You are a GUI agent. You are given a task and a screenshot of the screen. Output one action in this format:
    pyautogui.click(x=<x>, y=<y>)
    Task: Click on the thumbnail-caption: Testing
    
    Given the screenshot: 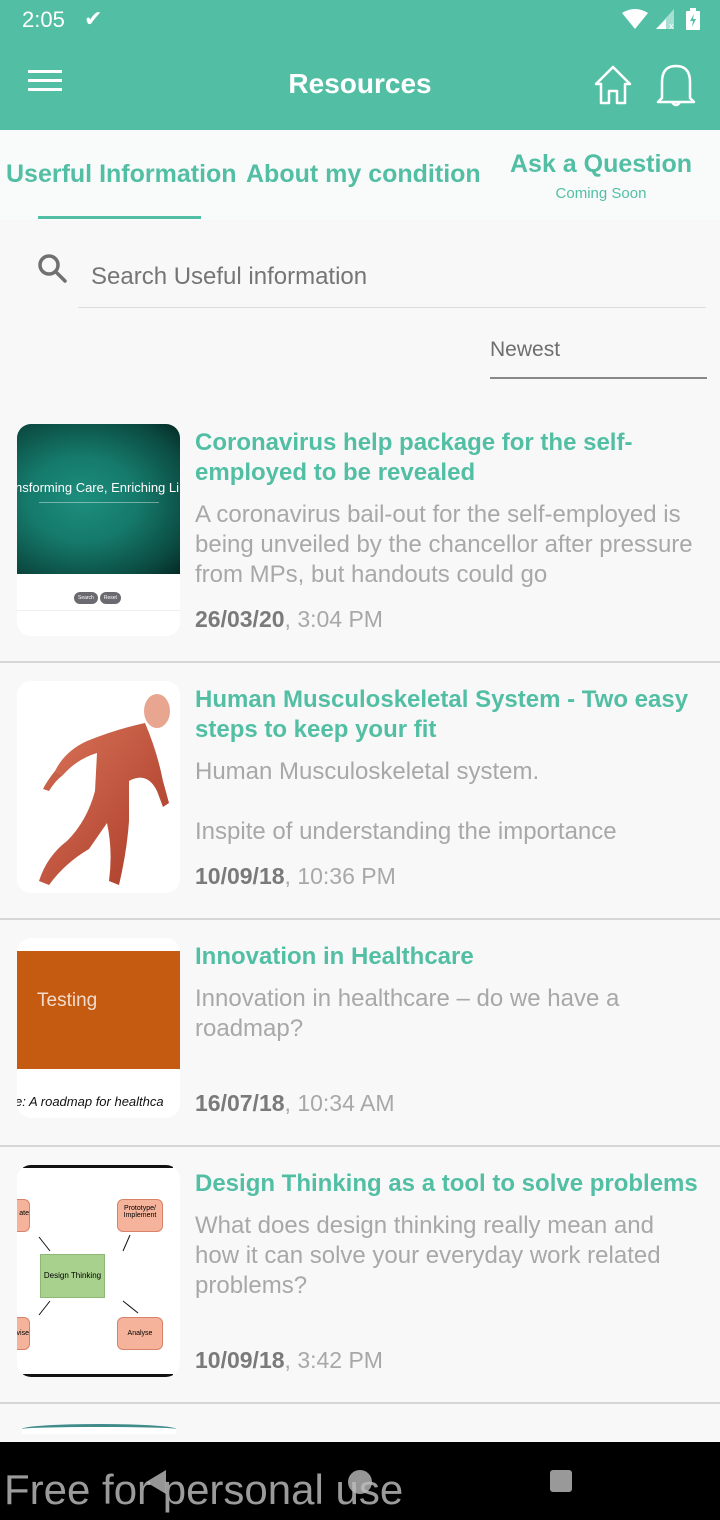 What is the action you would take?
    pyautogui.click(x=67, y=1000)
    